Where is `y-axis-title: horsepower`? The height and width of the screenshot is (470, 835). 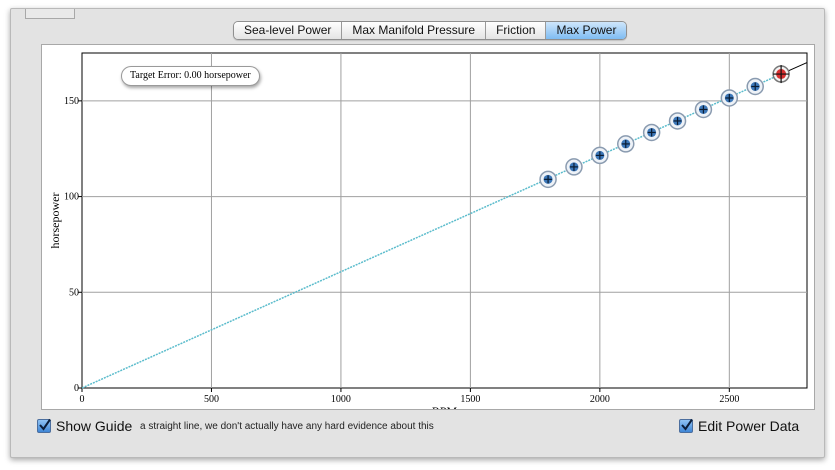
y-axis-title: horsepower is located at coordinates (55, 221).